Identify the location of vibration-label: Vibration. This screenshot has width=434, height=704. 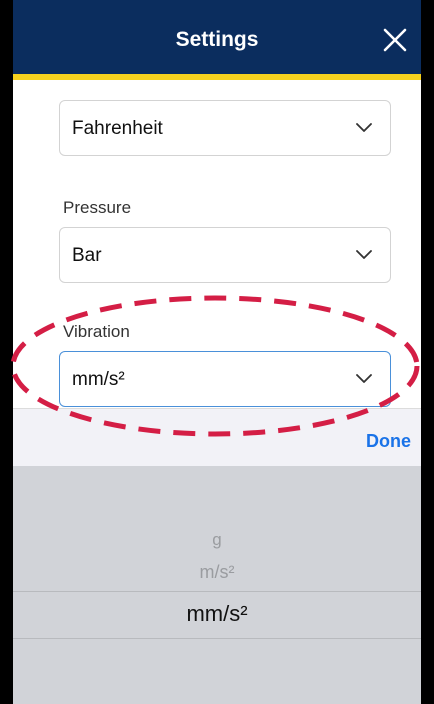
(96, 331).